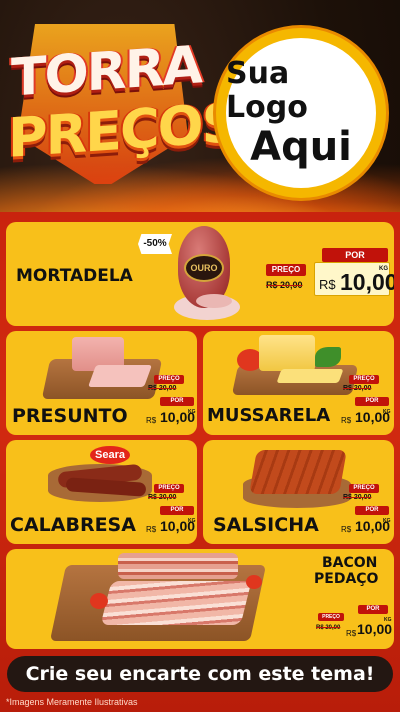 The height and width of the screenshot is (712, 400). I want to click on cta-banner: Crie seu encarte com este tema!, so click(200, 674).